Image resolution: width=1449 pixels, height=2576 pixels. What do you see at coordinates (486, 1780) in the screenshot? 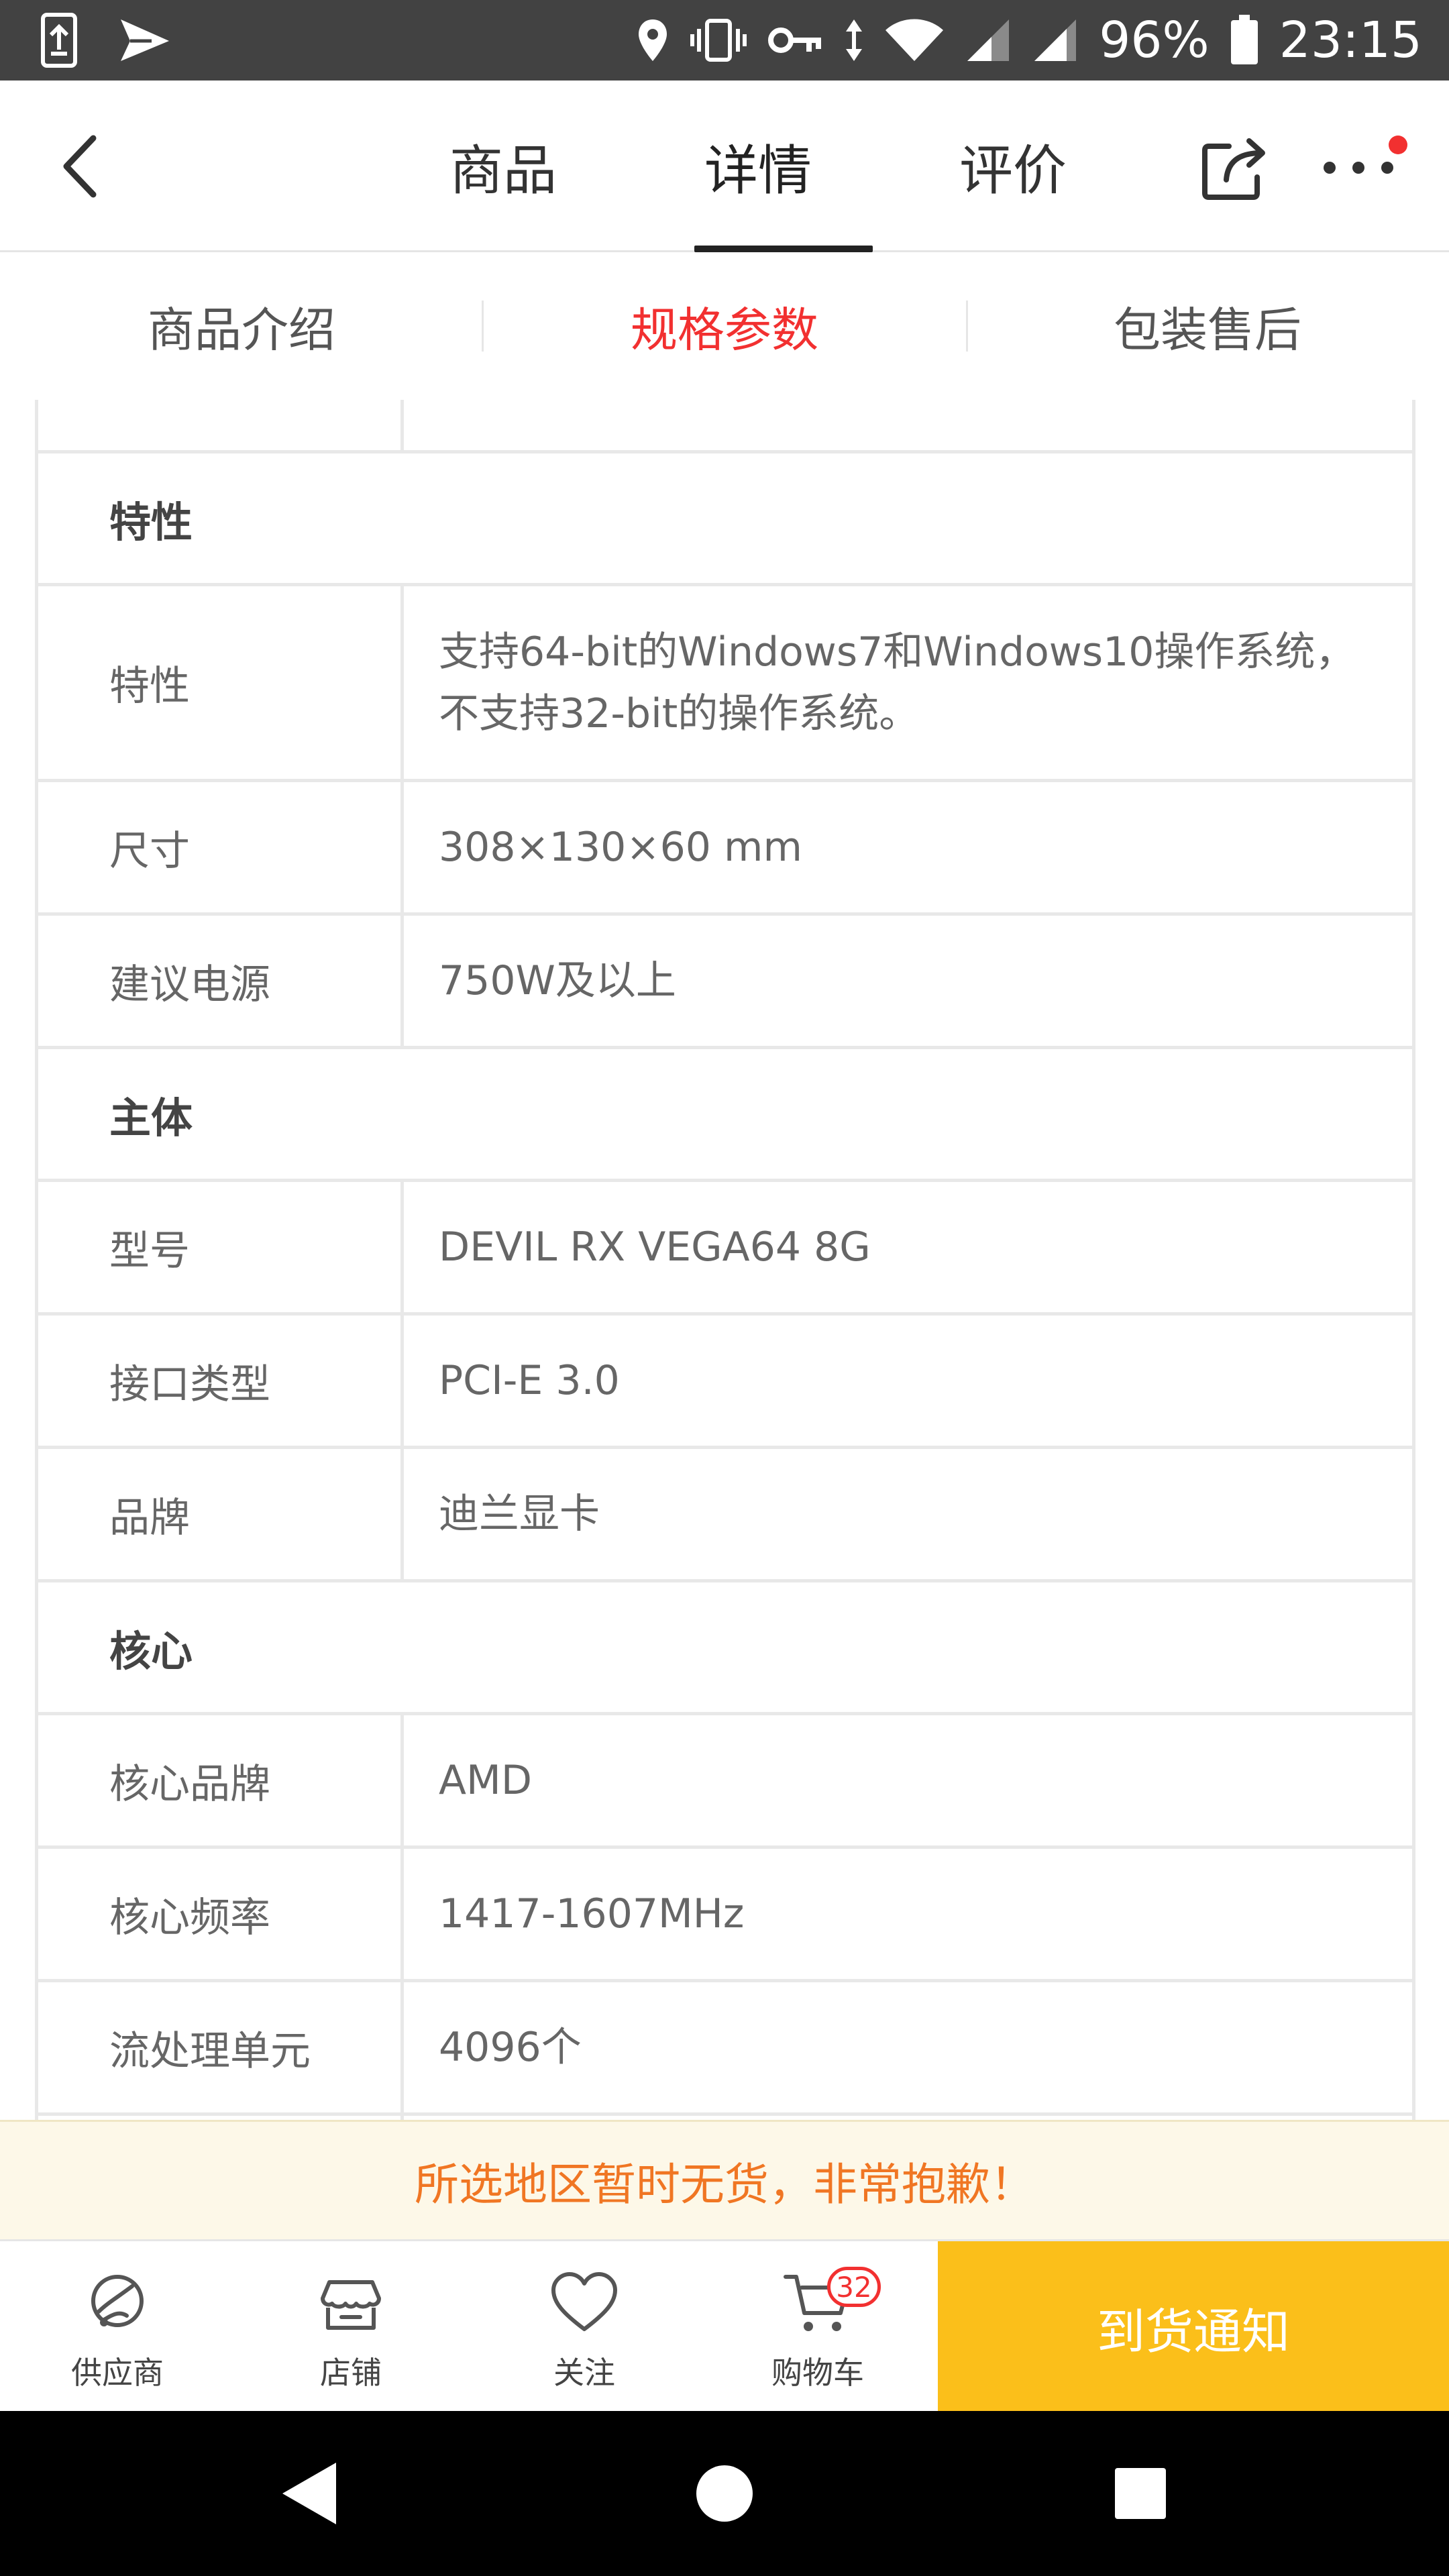
I see `spec-value: AMD` at bounding box center [486, 1780].